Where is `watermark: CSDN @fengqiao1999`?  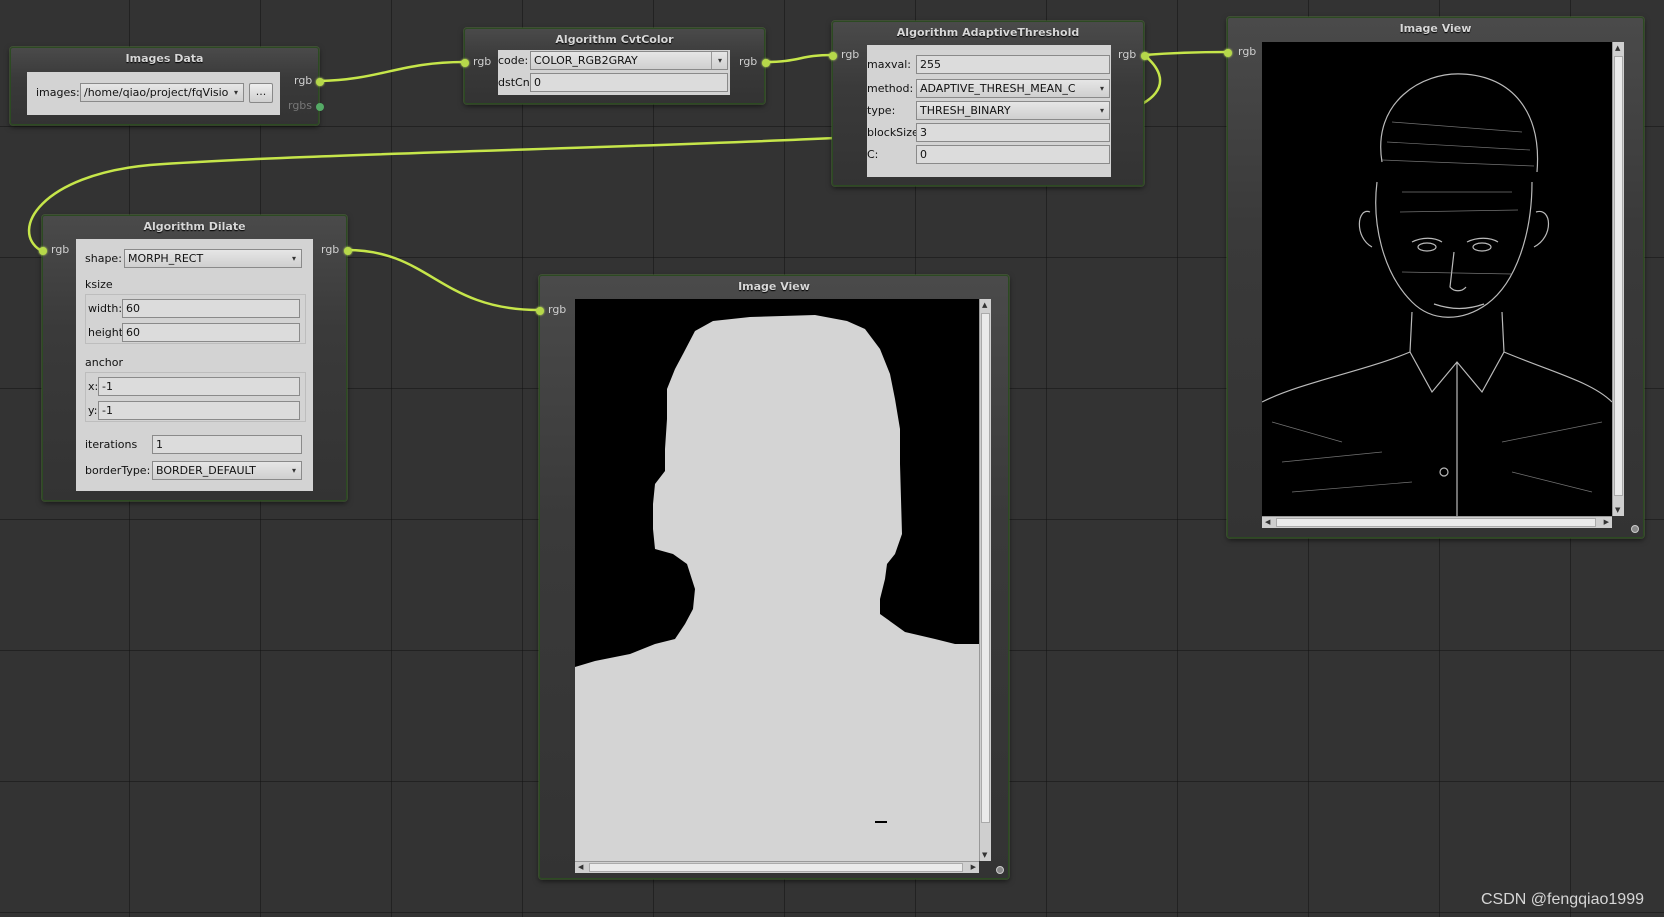
watermark: CSDN @fengqiao1999 is located at coordinates (1562, 899).